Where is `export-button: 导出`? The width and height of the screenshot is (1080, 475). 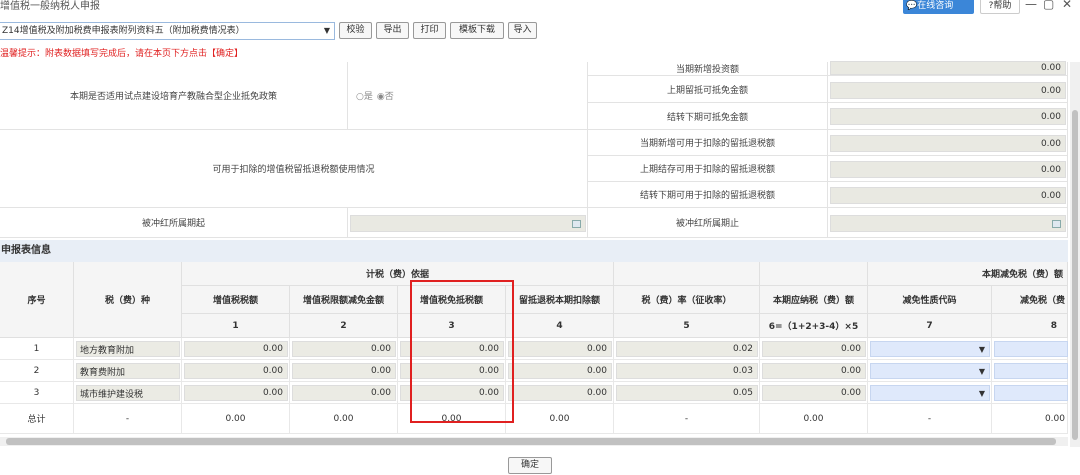 export-button: 导出 is located at coordinates (392, 30).